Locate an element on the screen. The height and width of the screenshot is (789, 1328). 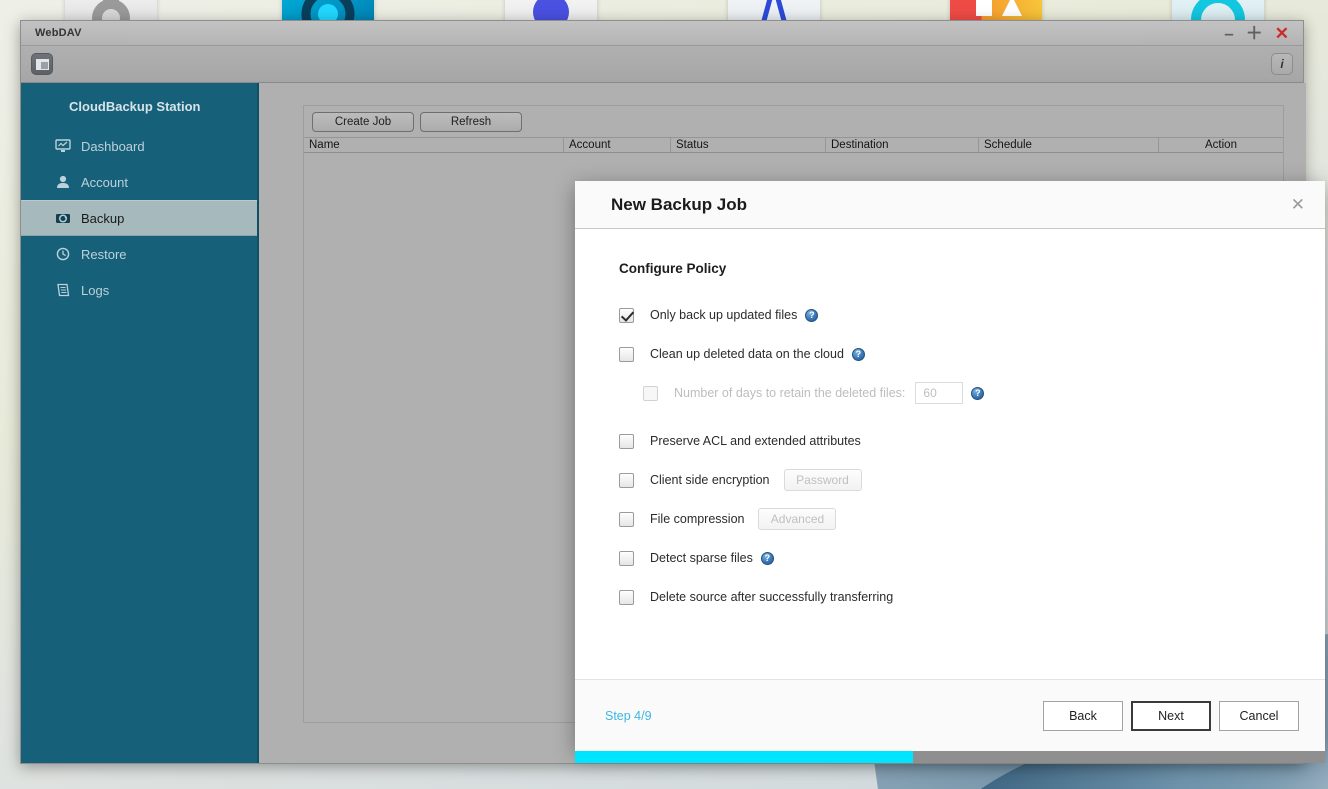
window-titlebar: WebDAV – ＋ ✕ is located at coordinates (662, 33).